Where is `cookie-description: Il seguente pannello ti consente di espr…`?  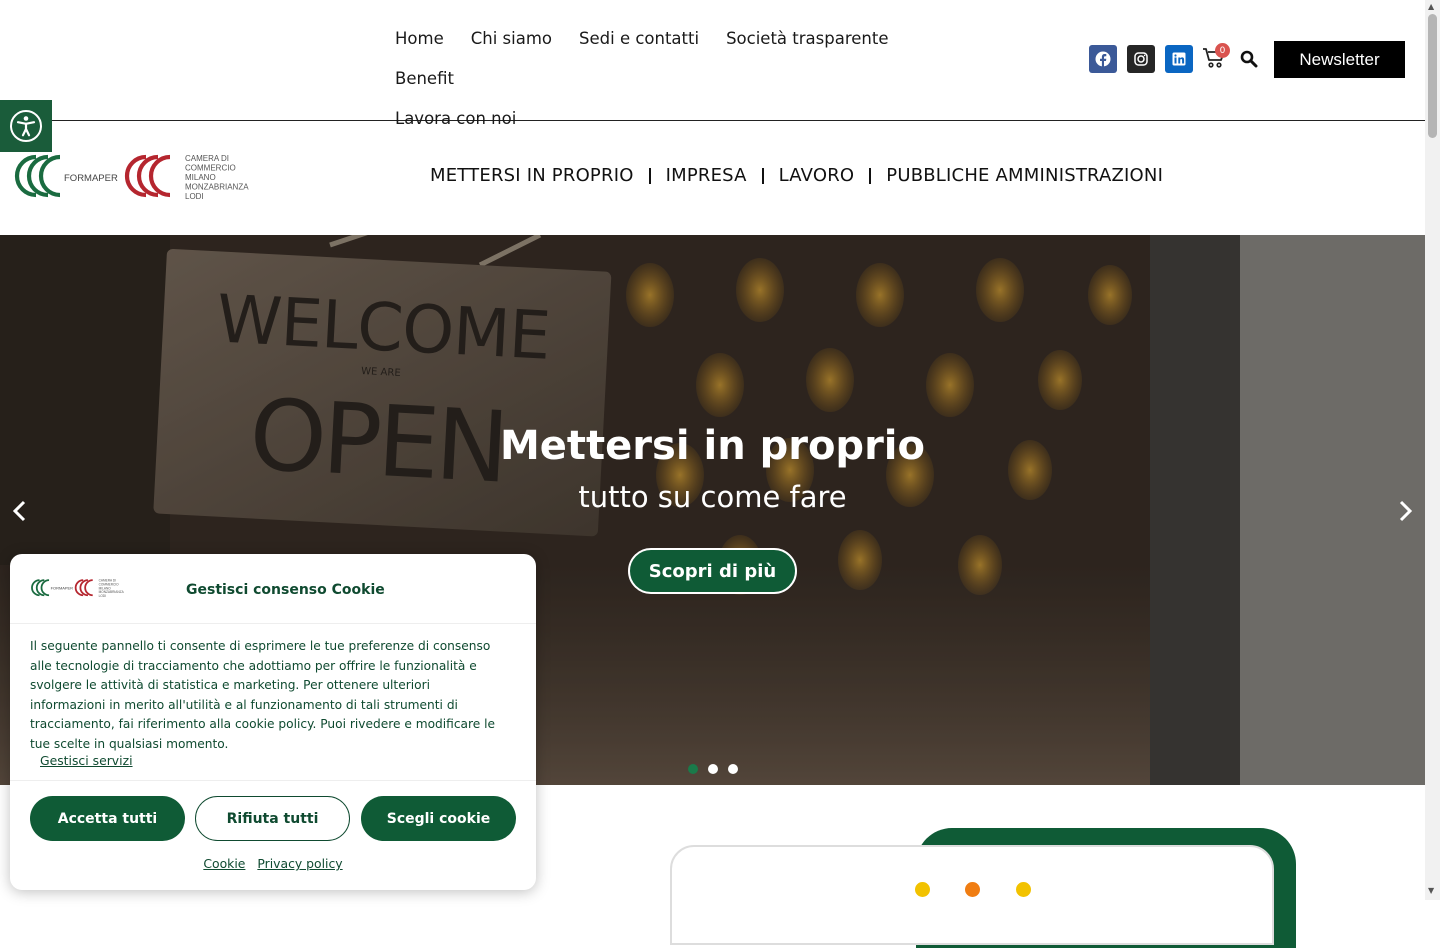 cookie-description: Il seguente pannello ti consente di espr… is located at coordinates (262, 695).